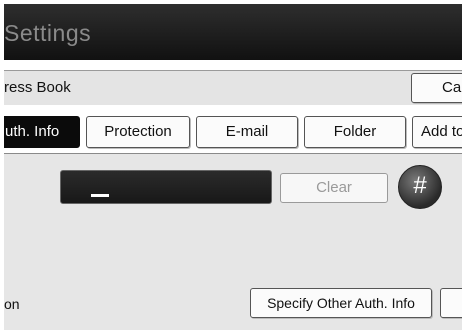  I want to click on tab-folder: Folder, so click(355, 132).